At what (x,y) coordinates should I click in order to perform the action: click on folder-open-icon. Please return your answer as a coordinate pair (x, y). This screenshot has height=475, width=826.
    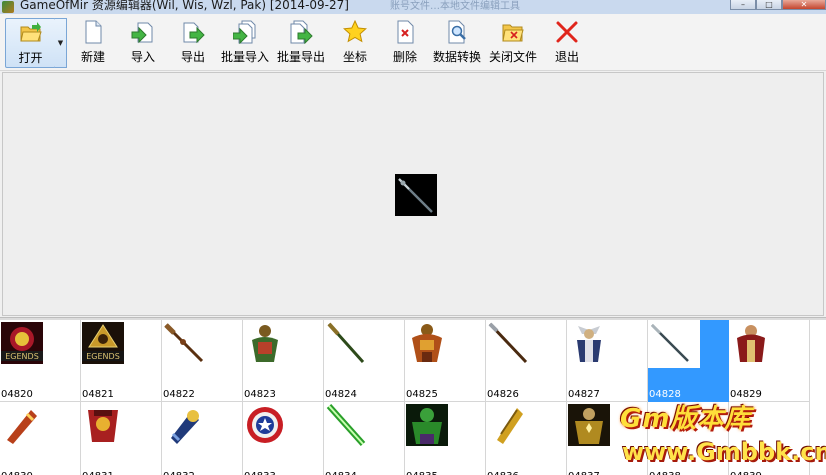
    Looking at the image, I should click on (31, 33).